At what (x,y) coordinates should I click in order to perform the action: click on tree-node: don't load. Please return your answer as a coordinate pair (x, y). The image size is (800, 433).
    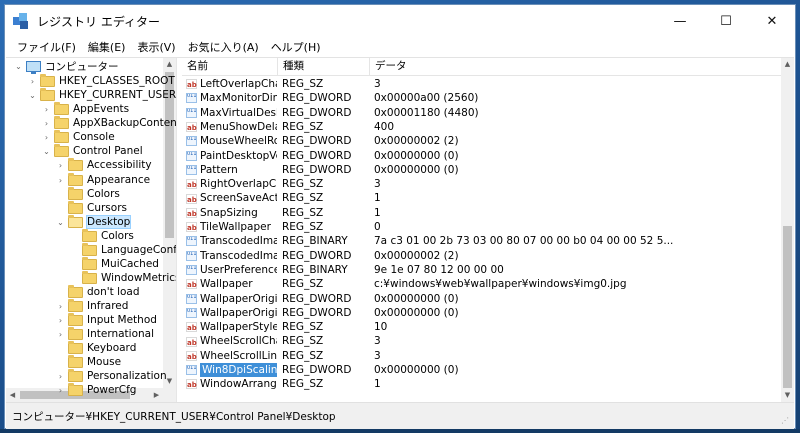
    Looking at the image, I should click on (98, 291).